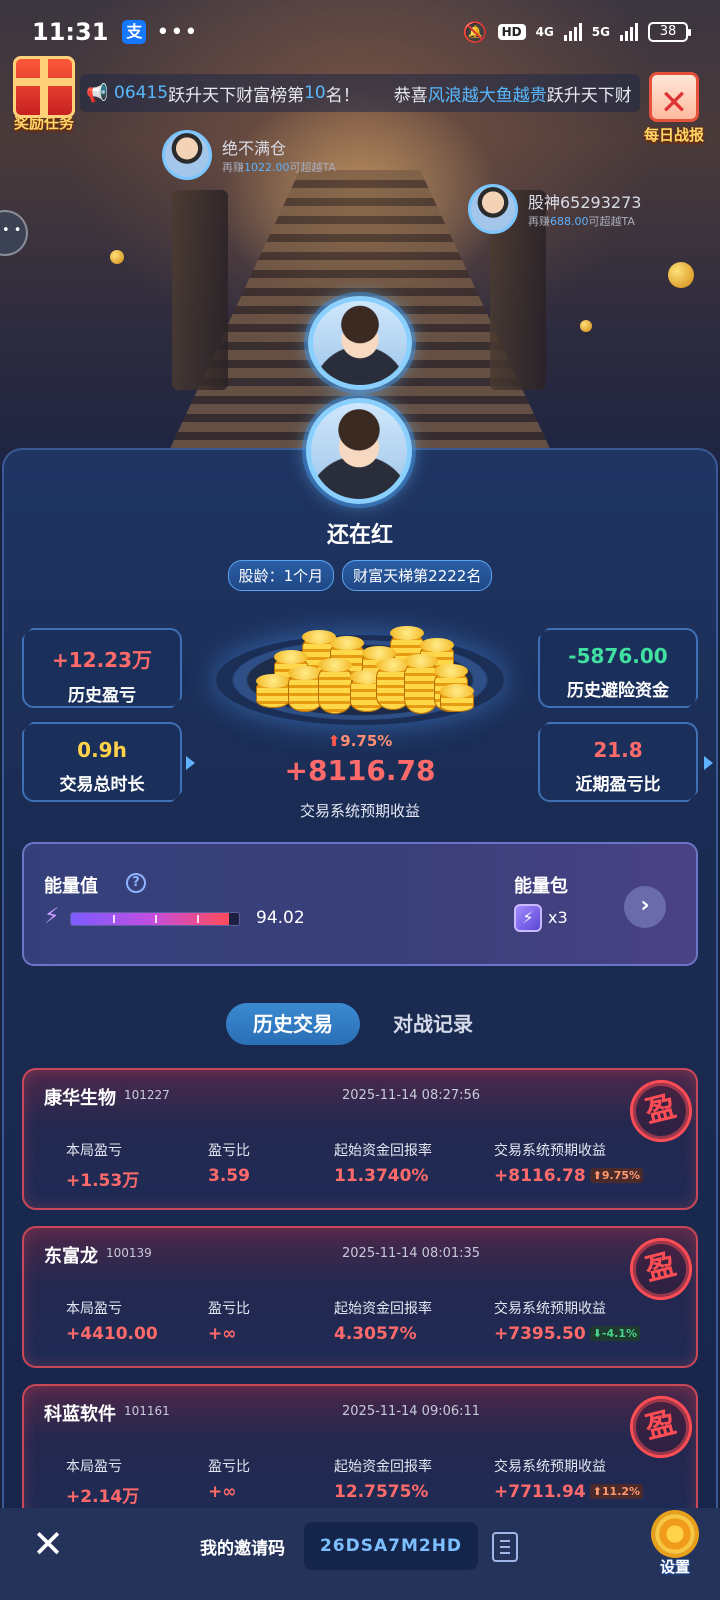 This screenshot has height=1600, width=720. I want to click on stock-code: 101227, so click(147, 1095).